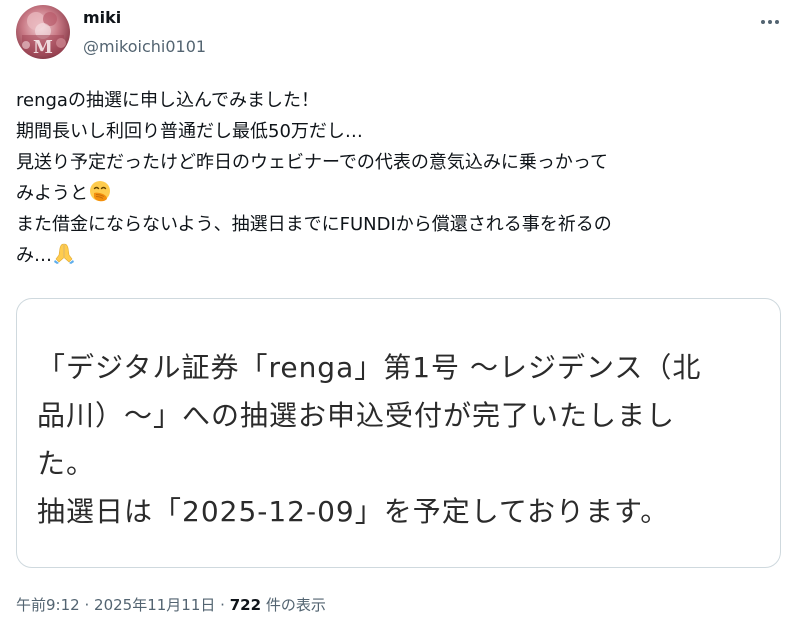 This screenshot has height=619, width=797. I want to click on face-with-hand-over-mouth-icon, so click(100, 191).